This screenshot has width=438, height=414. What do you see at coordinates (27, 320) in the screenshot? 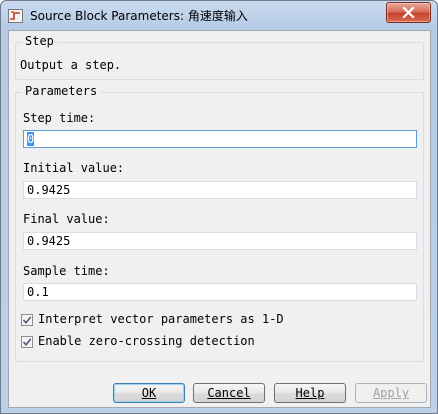
I see `interpret-vector-checkbox` at bounding box center [27, 320].